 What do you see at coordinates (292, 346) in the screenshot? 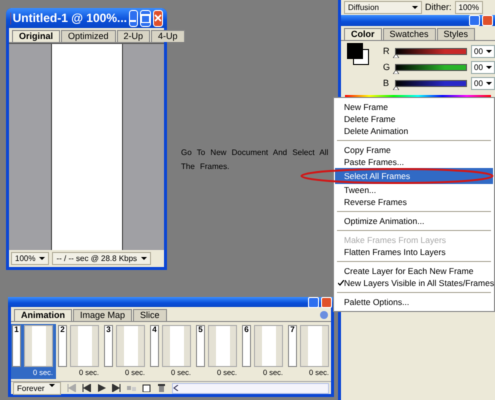
I see `frame-number: 7` at bounding box center [292, 346].